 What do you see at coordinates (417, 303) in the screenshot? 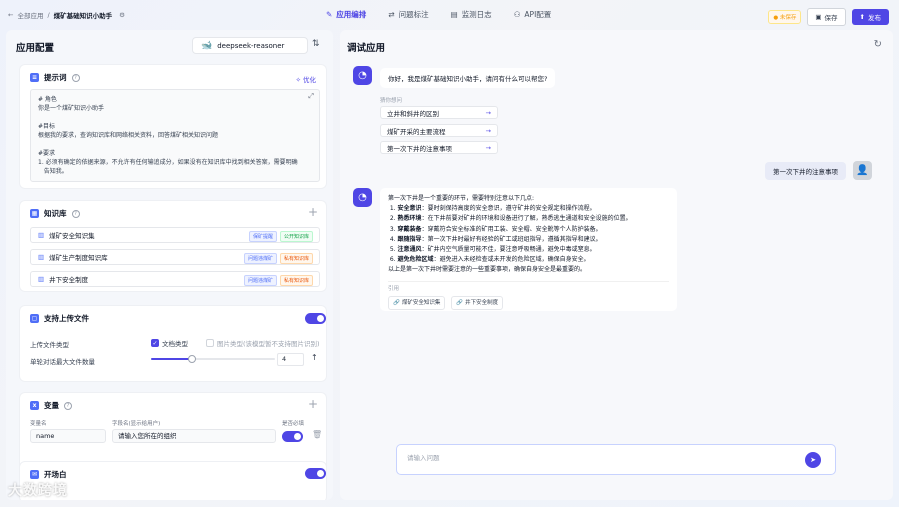
I see `reference-chip: 🔗 煤矿安全知识集` at bounding box center [417, 303].